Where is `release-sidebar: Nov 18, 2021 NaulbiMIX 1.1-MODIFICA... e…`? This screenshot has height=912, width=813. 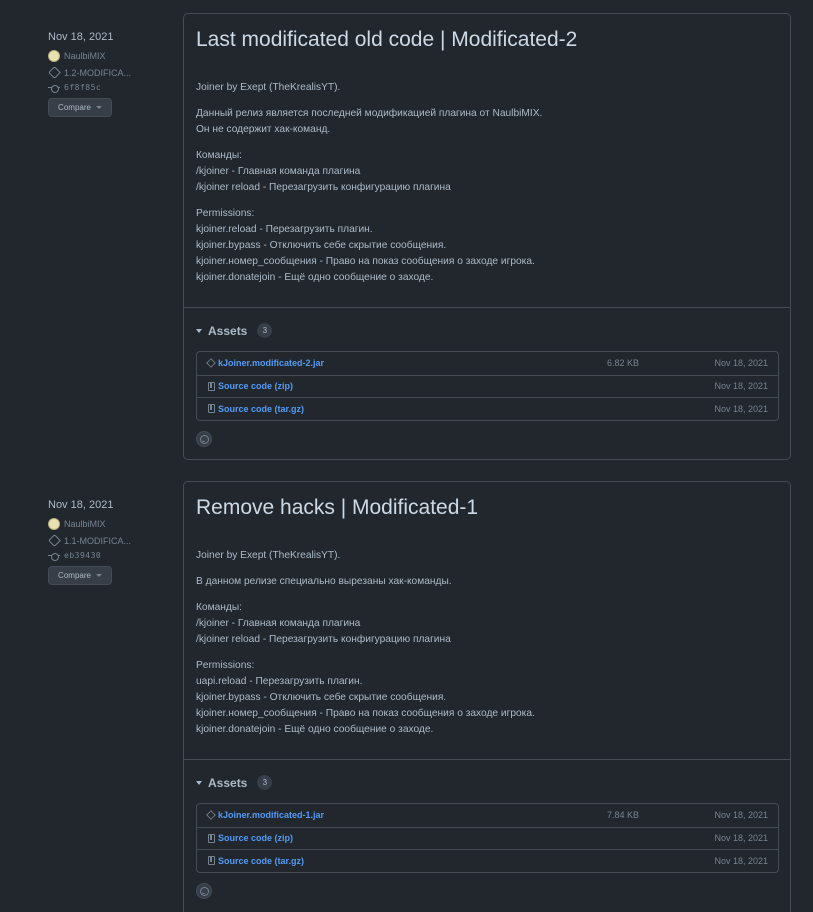 release-sidebar: Nov 18, 2021 NaulbiMIX 1.1-MODIFICA... e… is located at coordinates (107, 542).